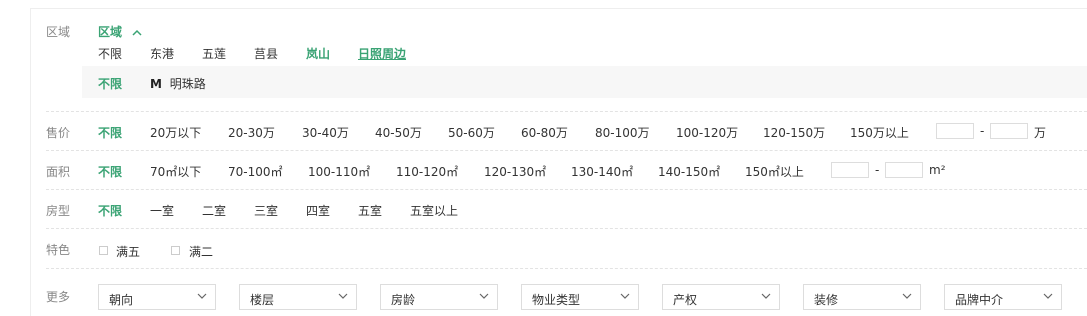 The width and height of the screenshot is (1087, 316). What do you see at coordinates (58, 172) in the screenshot?
I see `area-row-label: 面积` at bounding box center [58, 172].